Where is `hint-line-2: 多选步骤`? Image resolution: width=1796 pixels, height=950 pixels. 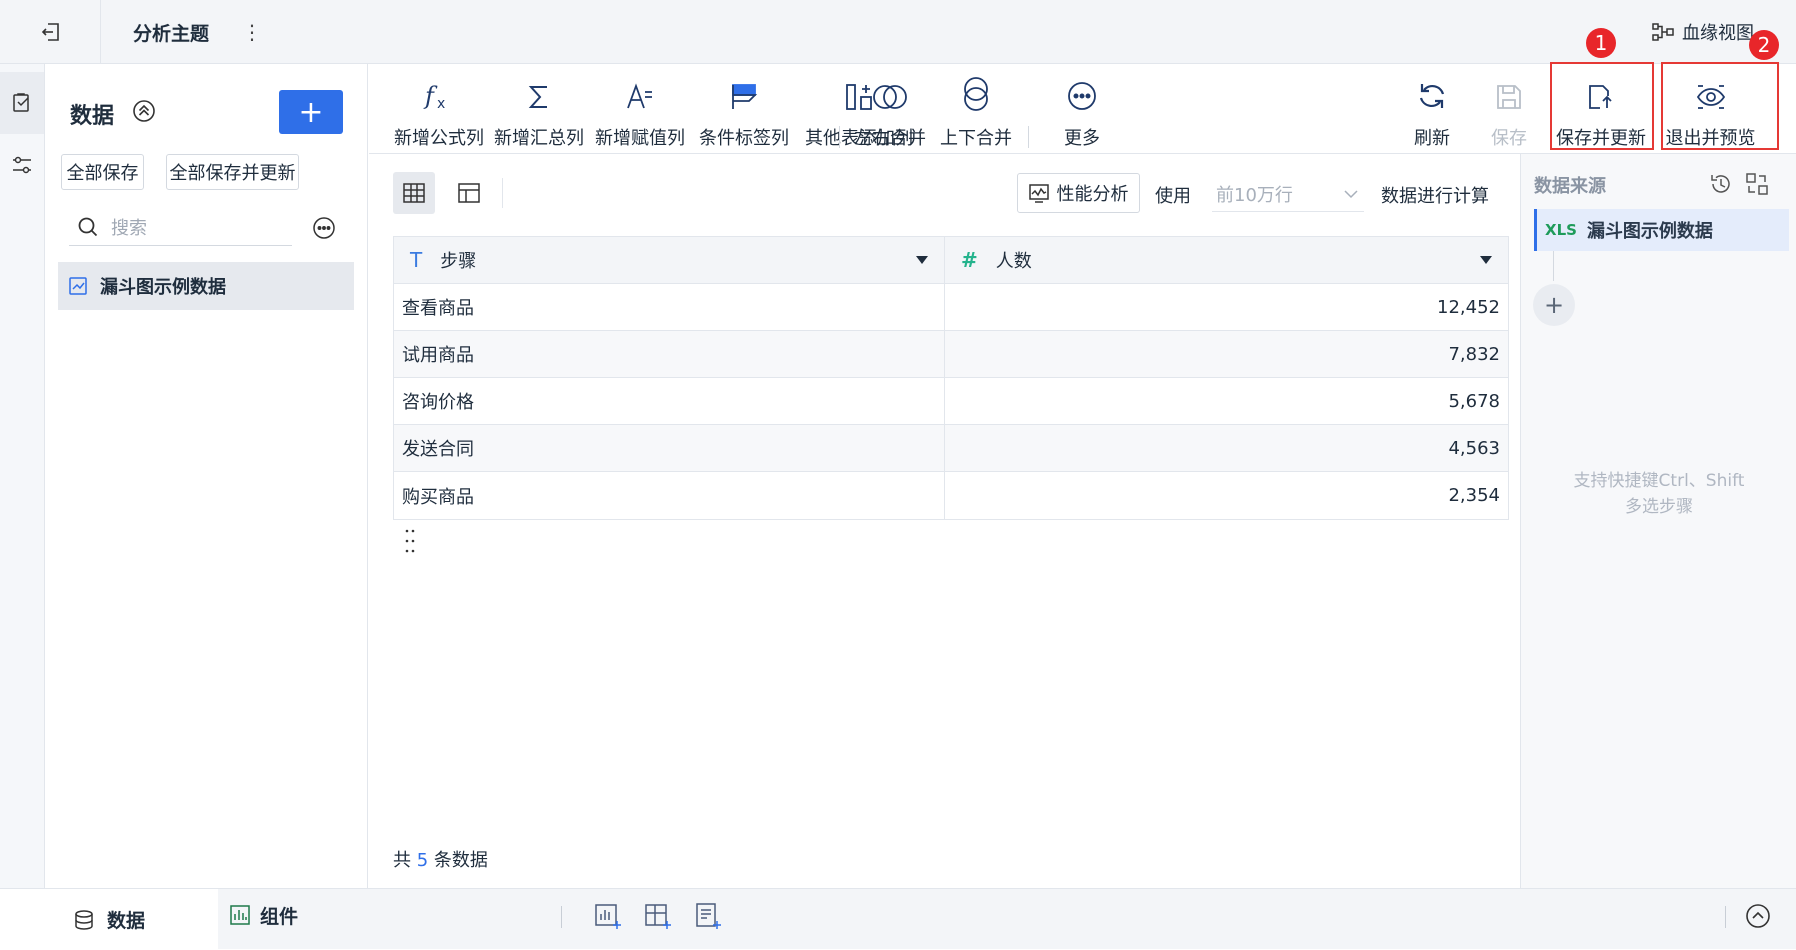 hint-line-2: 多选步骤 is located at coordinates (1659, 507).